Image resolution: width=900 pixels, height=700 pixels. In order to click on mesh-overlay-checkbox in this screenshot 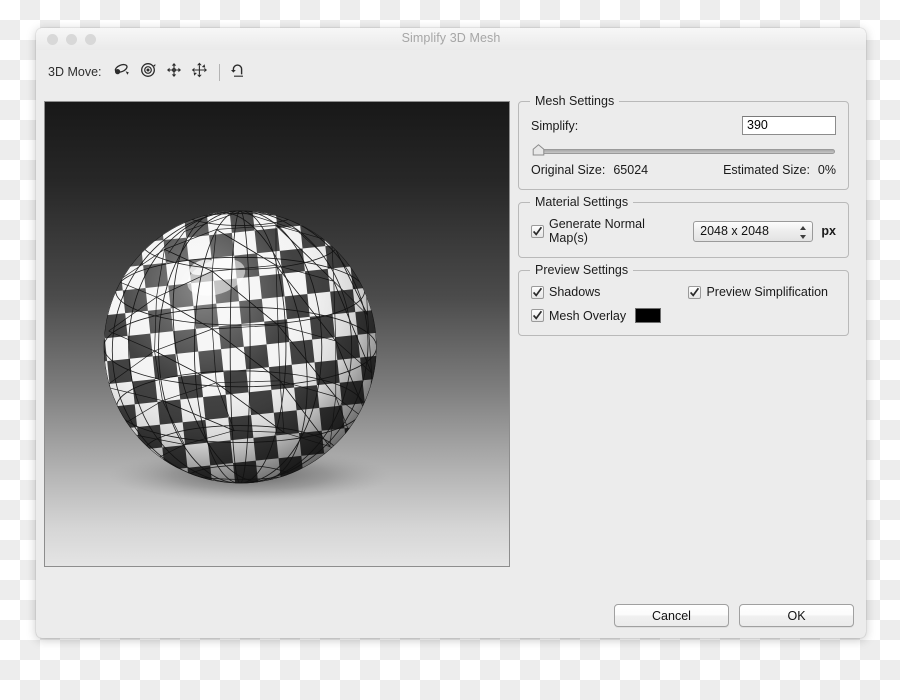, I will do `click(537, 315)`.